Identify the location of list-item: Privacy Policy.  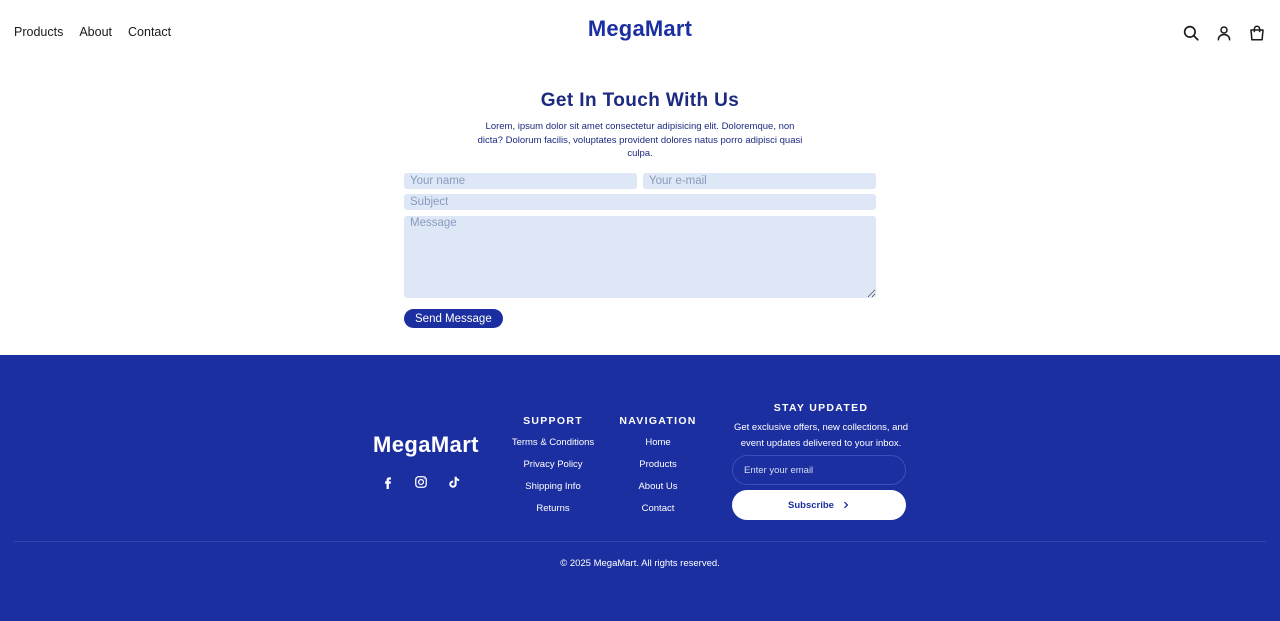
(553, 470).